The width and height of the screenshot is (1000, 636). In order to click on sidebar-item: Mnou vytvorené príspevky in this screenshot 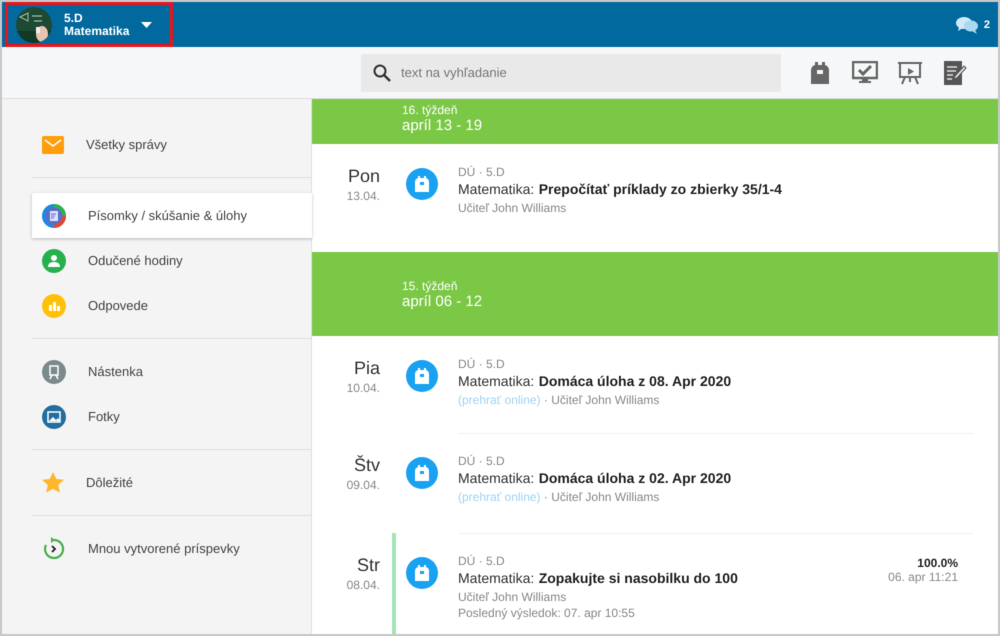, I will do `click(172, 548)`.